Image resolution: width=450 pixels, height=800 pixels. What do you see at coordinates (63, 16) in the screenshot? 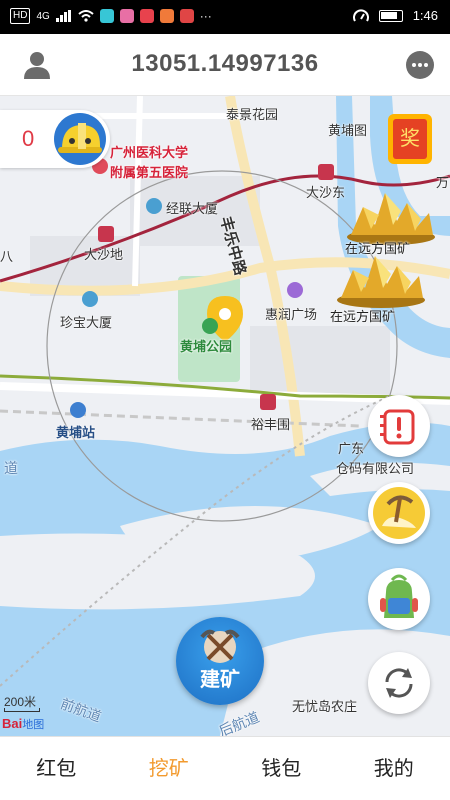
I see `signal-icon` at bounding box center [63, 16].